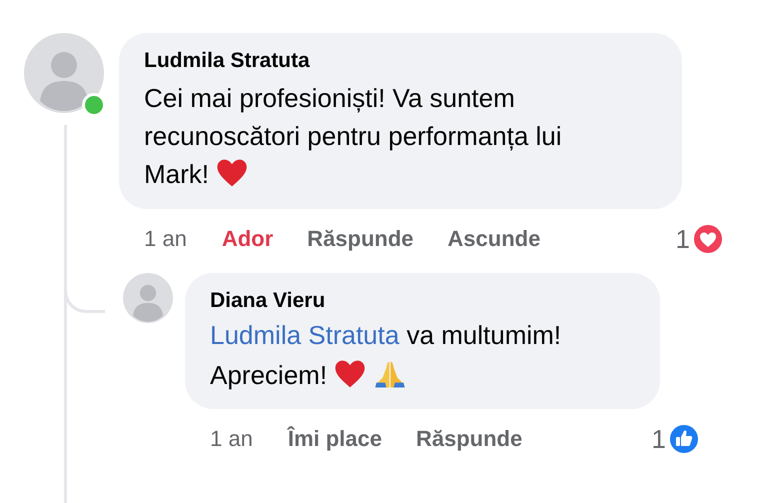  Describe the element at coordinates (248, 239) in the screenshot. I see `react-link: Ador` at that location.